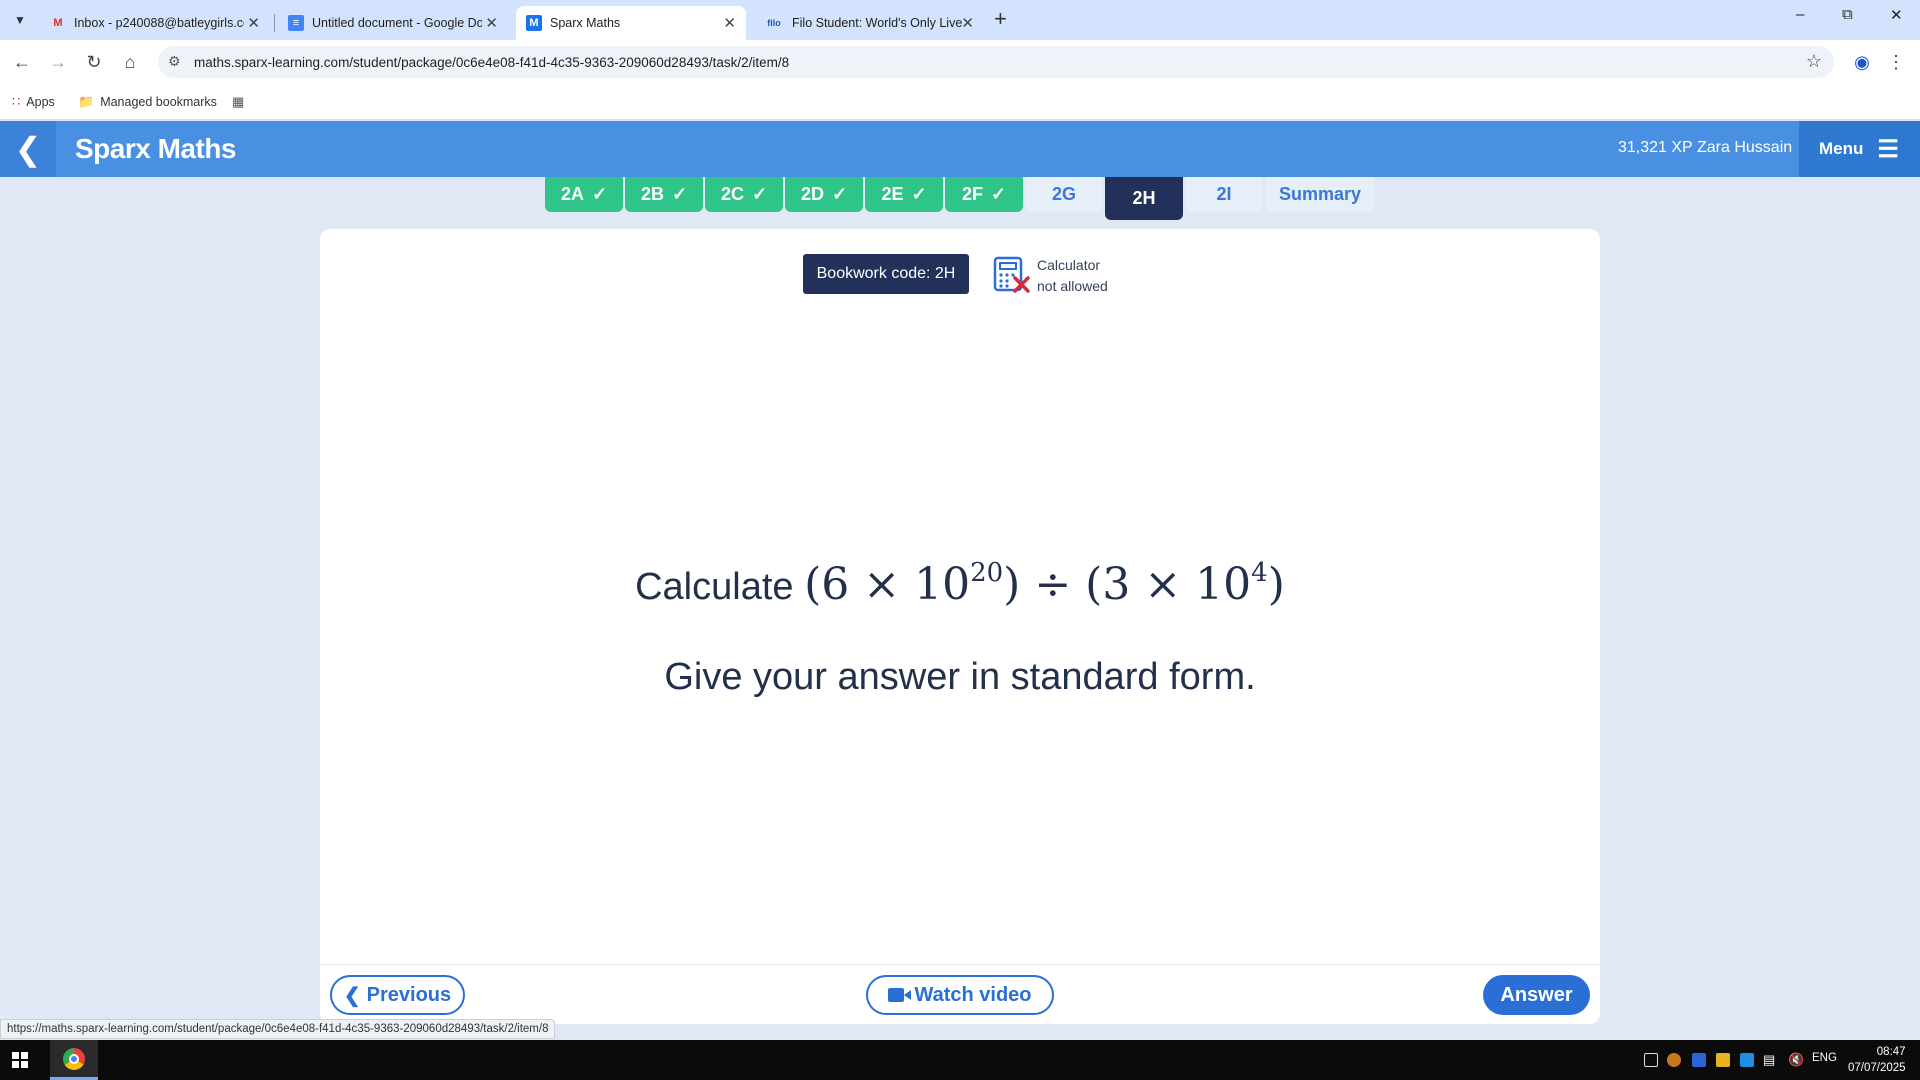 Image resolution: width=1920 pixels, height=1080 pixels. I want to click on chrome-taskbar-button, so click(74, 1060).